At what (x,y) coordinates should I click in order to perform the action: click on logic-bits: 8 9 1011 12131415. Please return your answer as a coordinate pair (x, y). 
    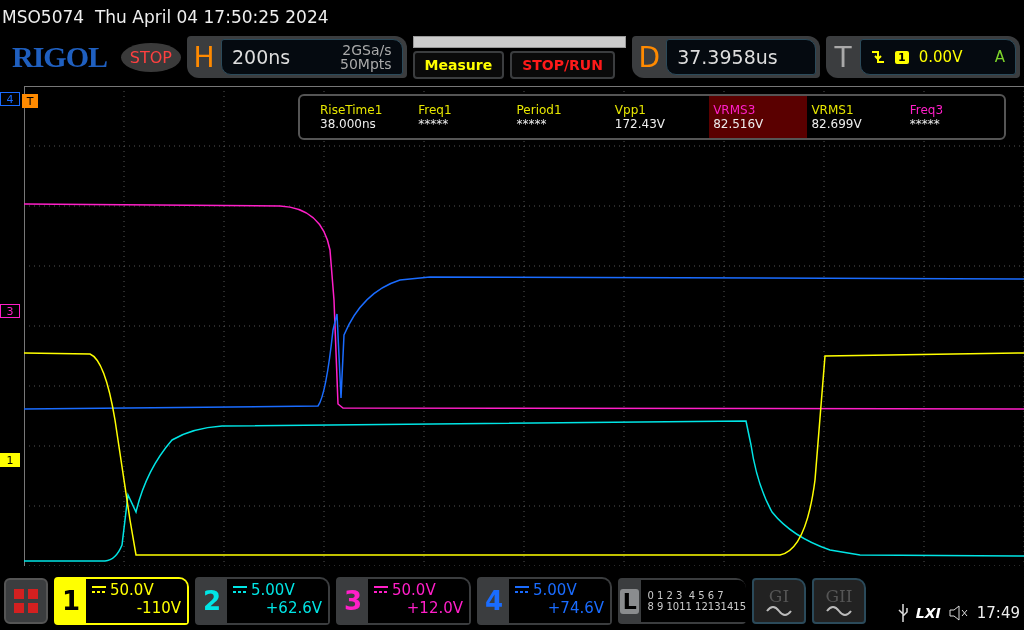
    Looking at the image, I should click on (696, 606).